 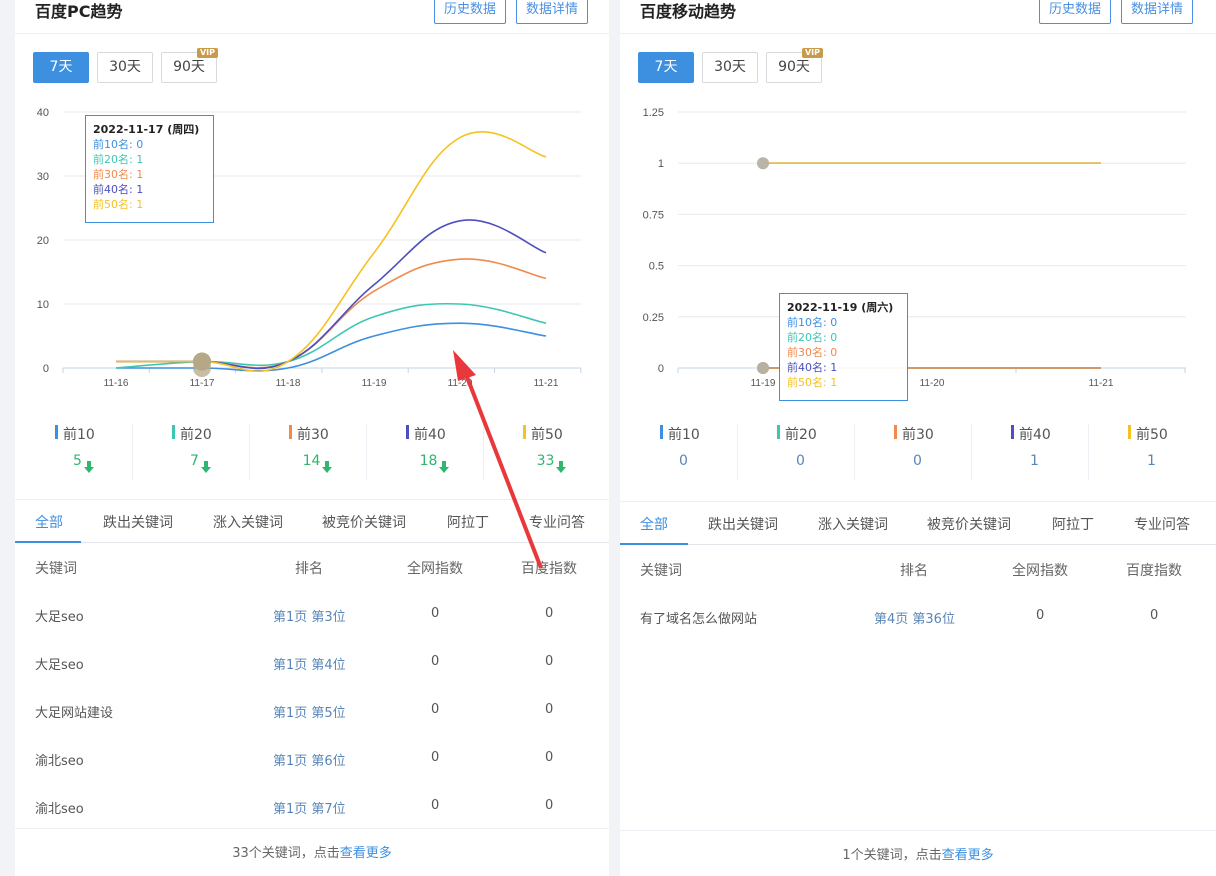 I want to click on stat-value: 1, so click(x=1151, y=461).